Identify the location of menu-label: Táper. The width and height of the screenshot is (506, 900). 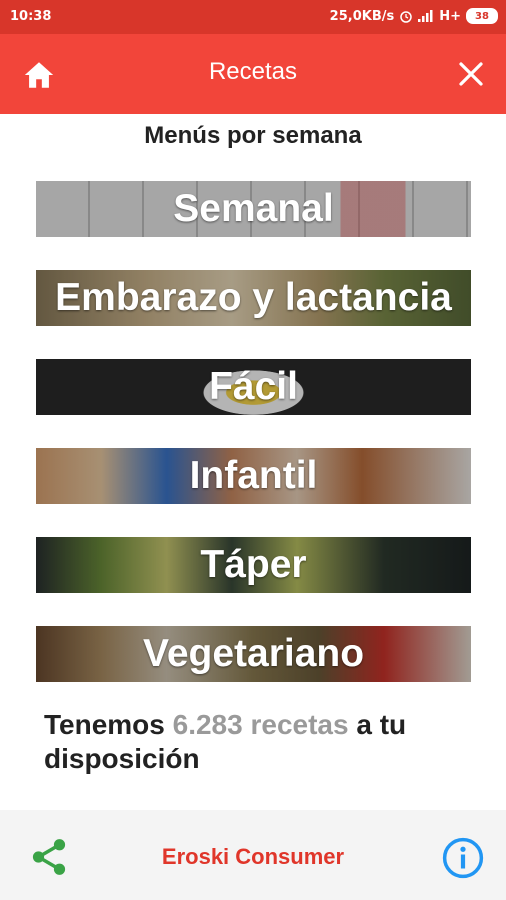
(253, 564).